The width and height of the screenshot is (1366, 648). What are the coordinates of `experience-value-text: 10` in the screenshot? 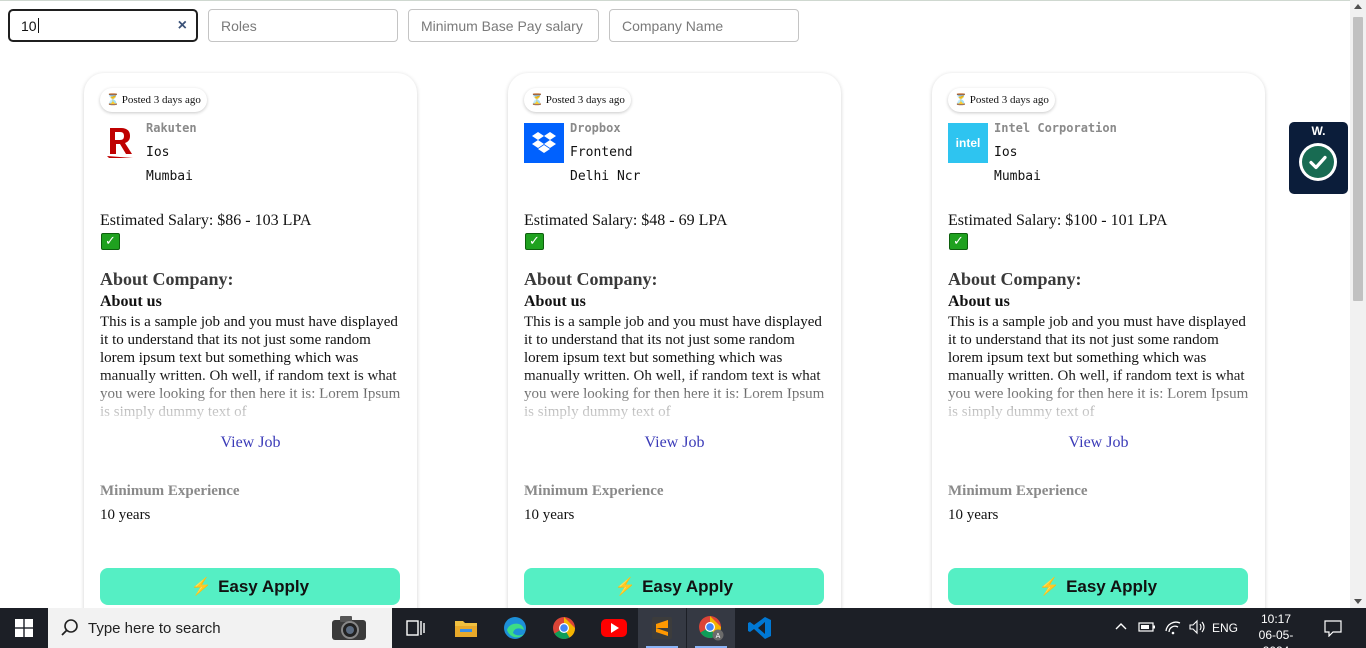 It's located at (29, 26).